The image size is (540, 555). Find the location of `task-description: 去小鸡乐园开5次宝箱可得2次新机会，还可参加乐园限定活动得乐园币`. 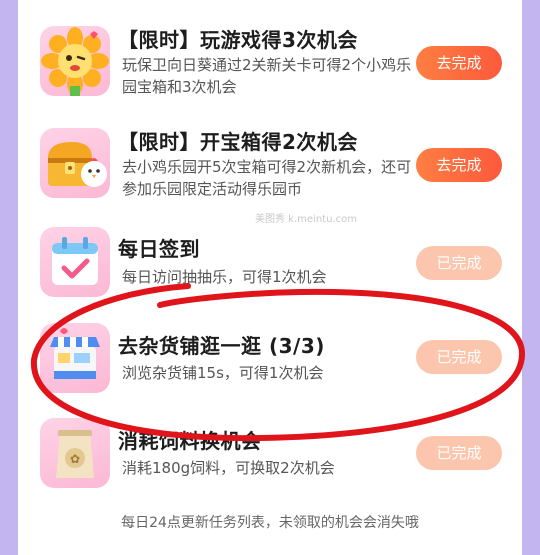

task-description: 去小鸡乐园开5次宝箱可得2次新机会，还可参加乐园限定活动得乐园币 is located at coordinates (267, 178).